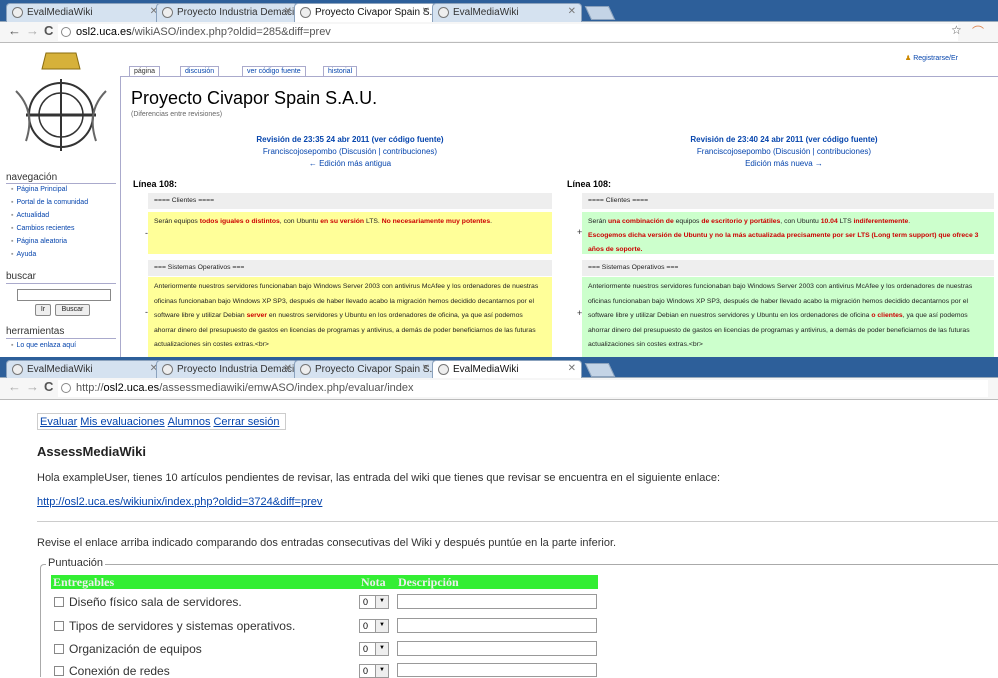 This screenshot has width=998, height=678. What do you see at coordinates (23, 254) in the screenshot?
I see `sidebar-item-ayuda: Ayuda` at bounding box center [23, 254].